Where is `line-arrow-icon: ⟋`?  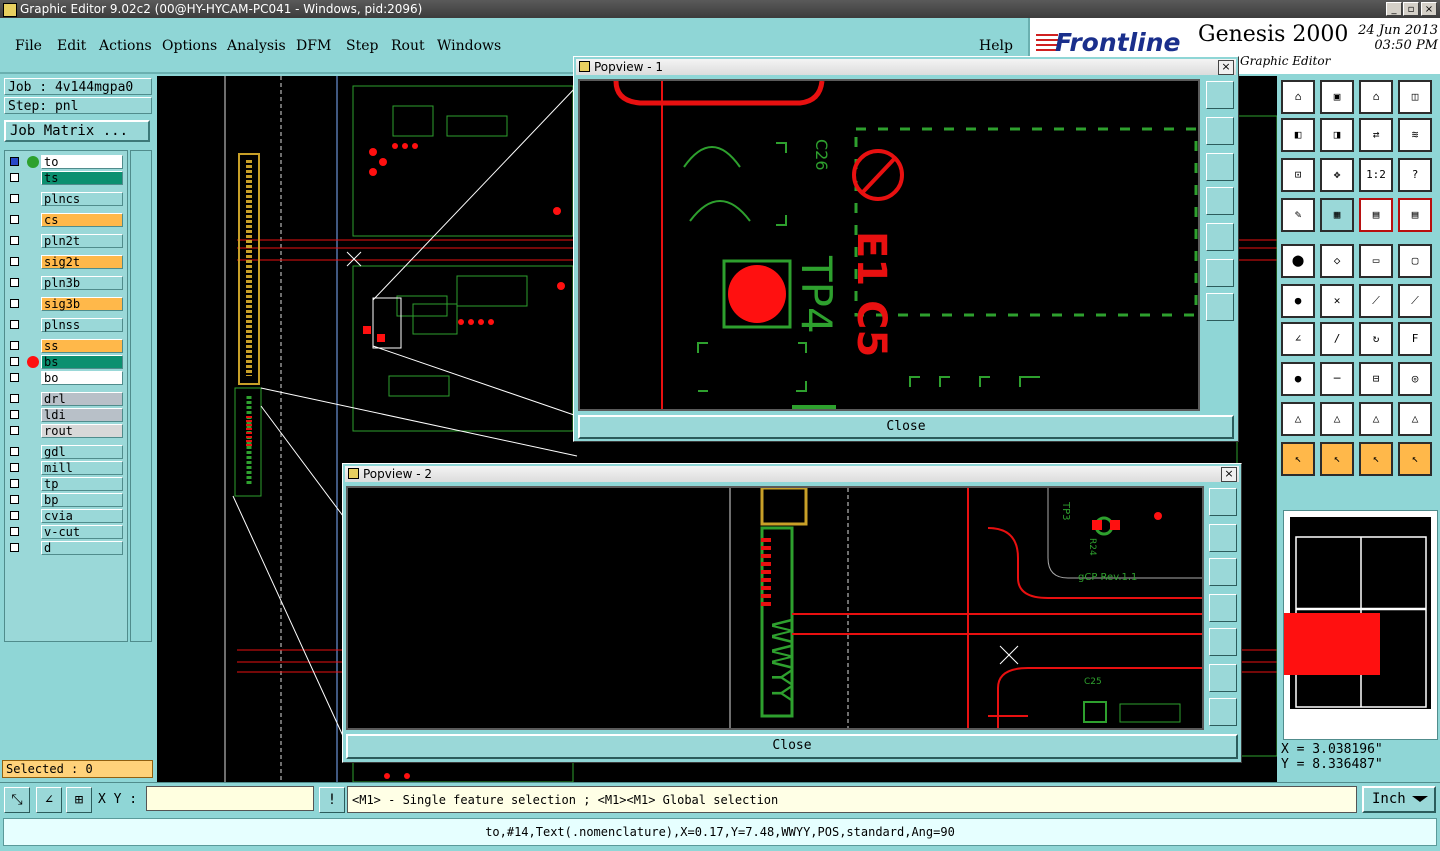
line-arrow-icon: ⟋ is located at coordinates (1415, 301).